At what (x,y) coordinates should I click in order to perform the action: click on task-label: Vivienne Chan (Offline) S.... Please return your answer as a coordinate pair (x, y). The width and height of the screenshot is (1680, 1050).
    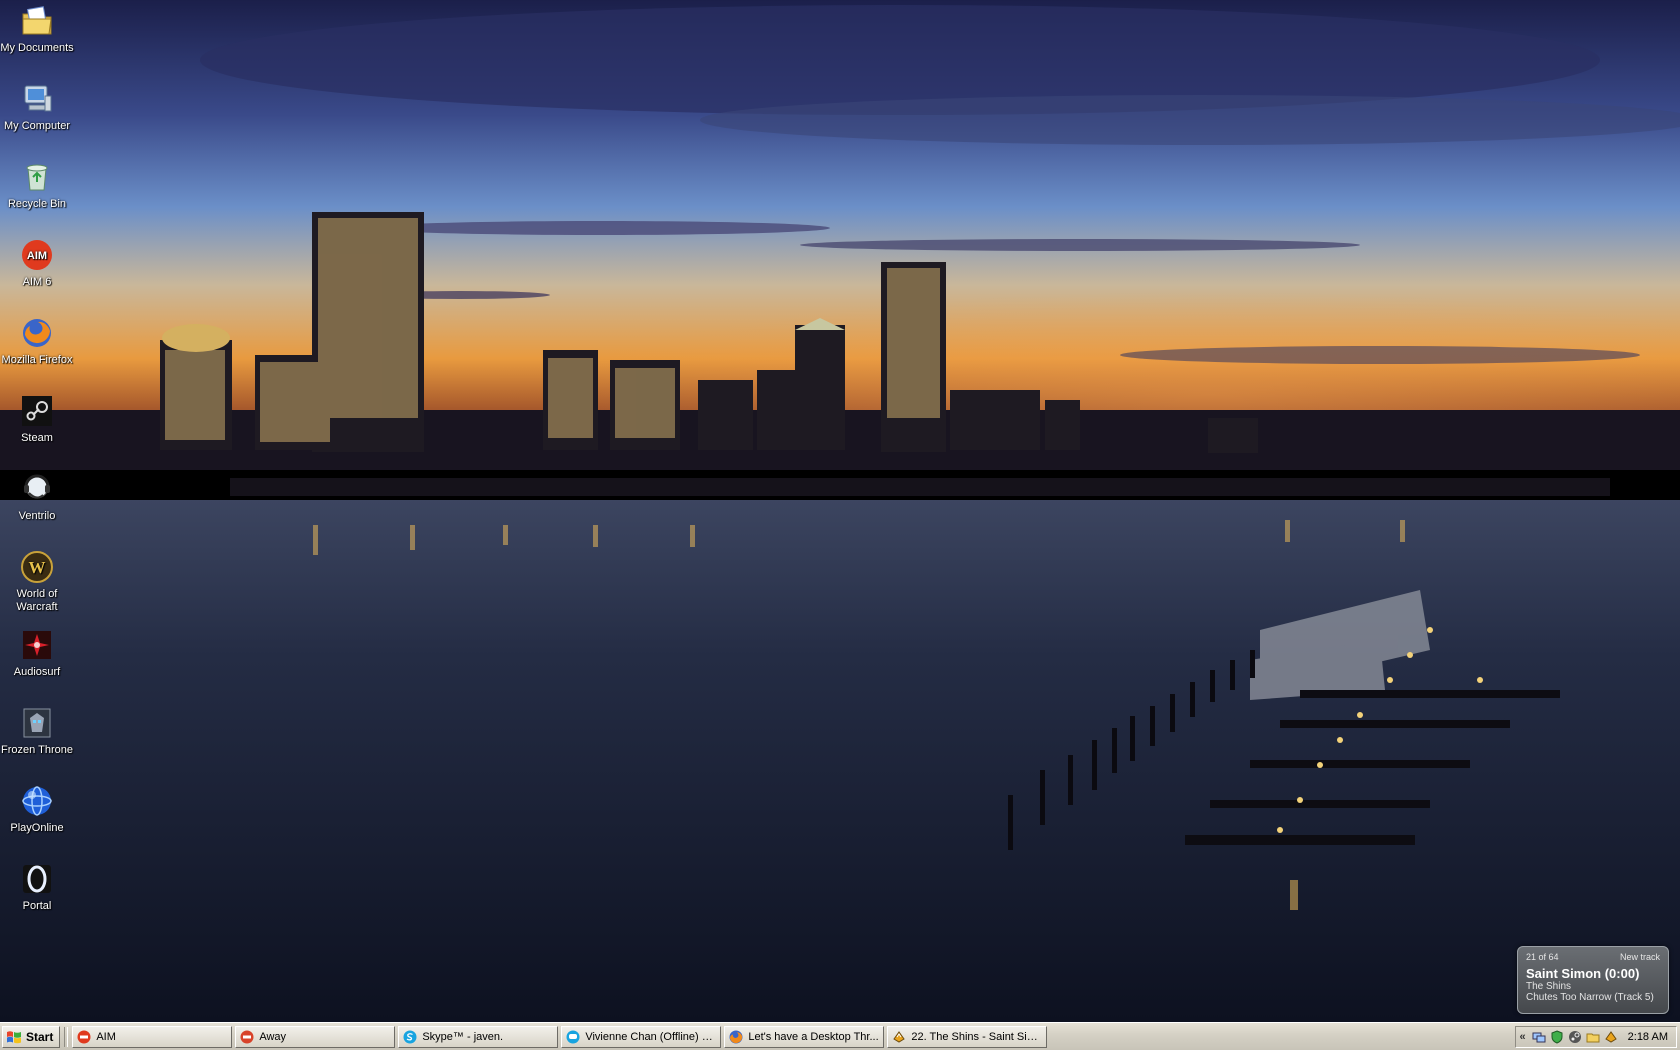
    Looking at the image, I should click on (651, 1036).